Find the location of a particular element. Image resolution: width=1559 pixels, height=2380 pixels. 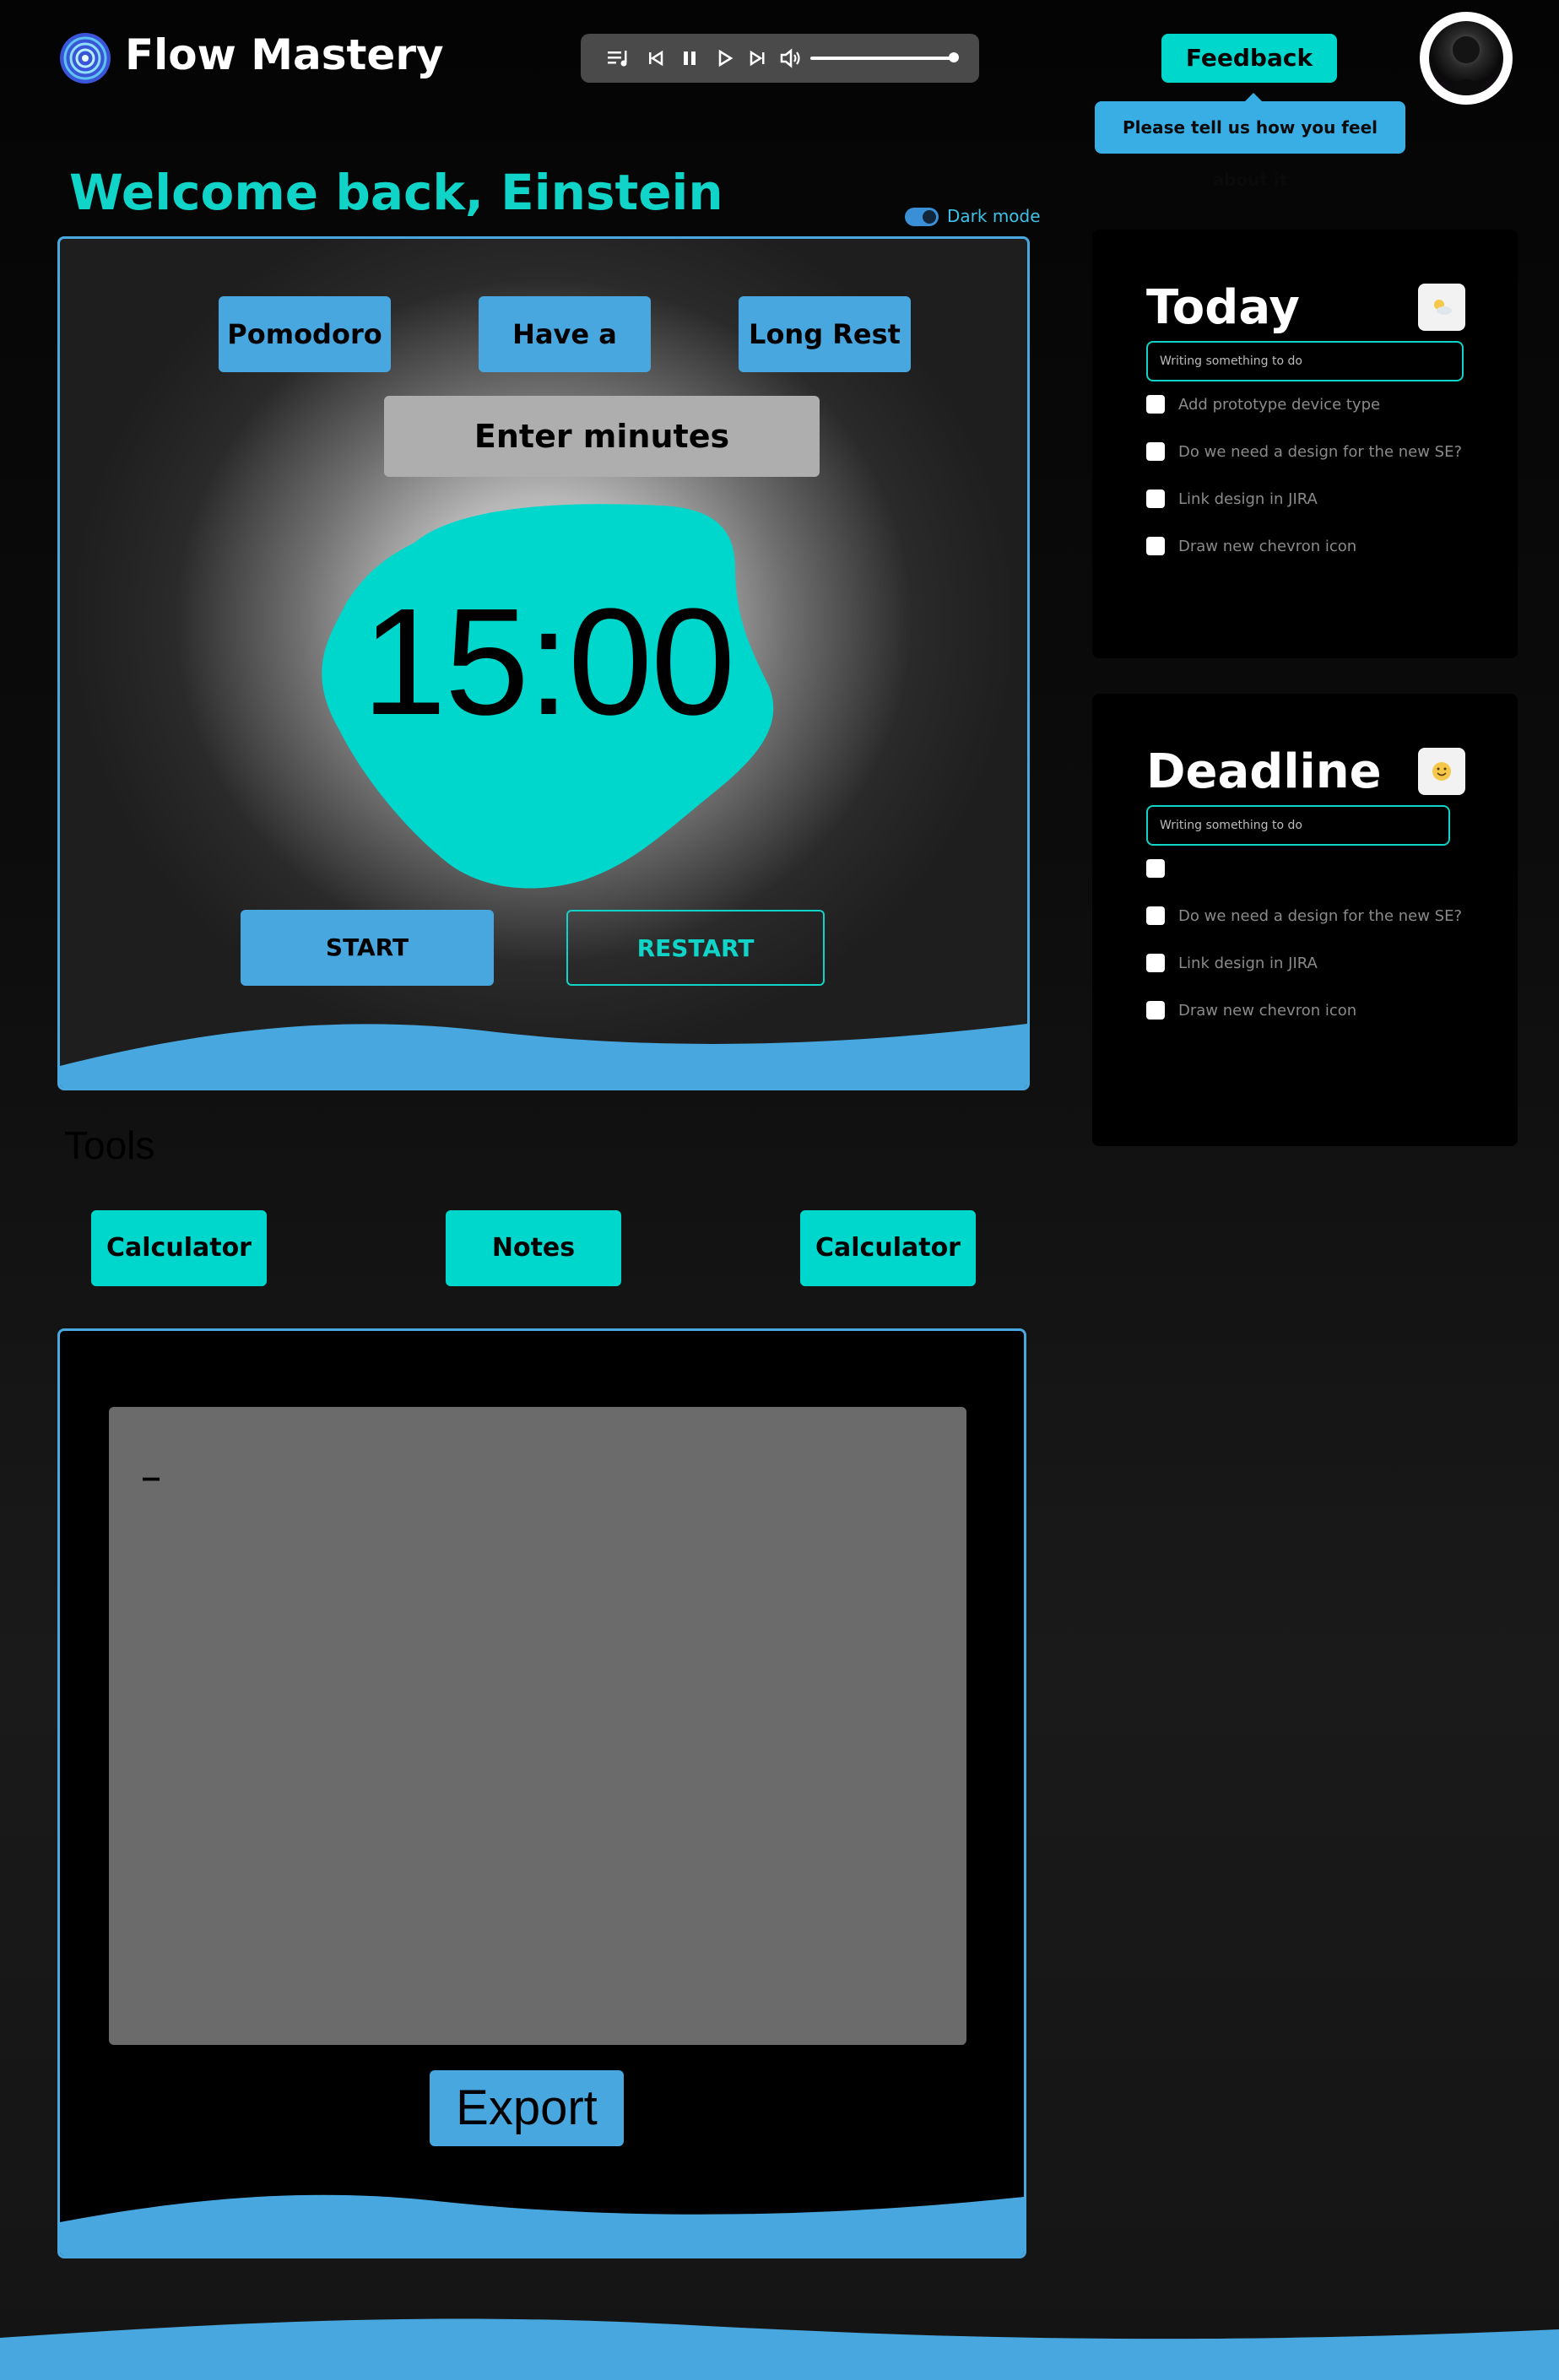

page-wave is located at coordinates (779, 2349).